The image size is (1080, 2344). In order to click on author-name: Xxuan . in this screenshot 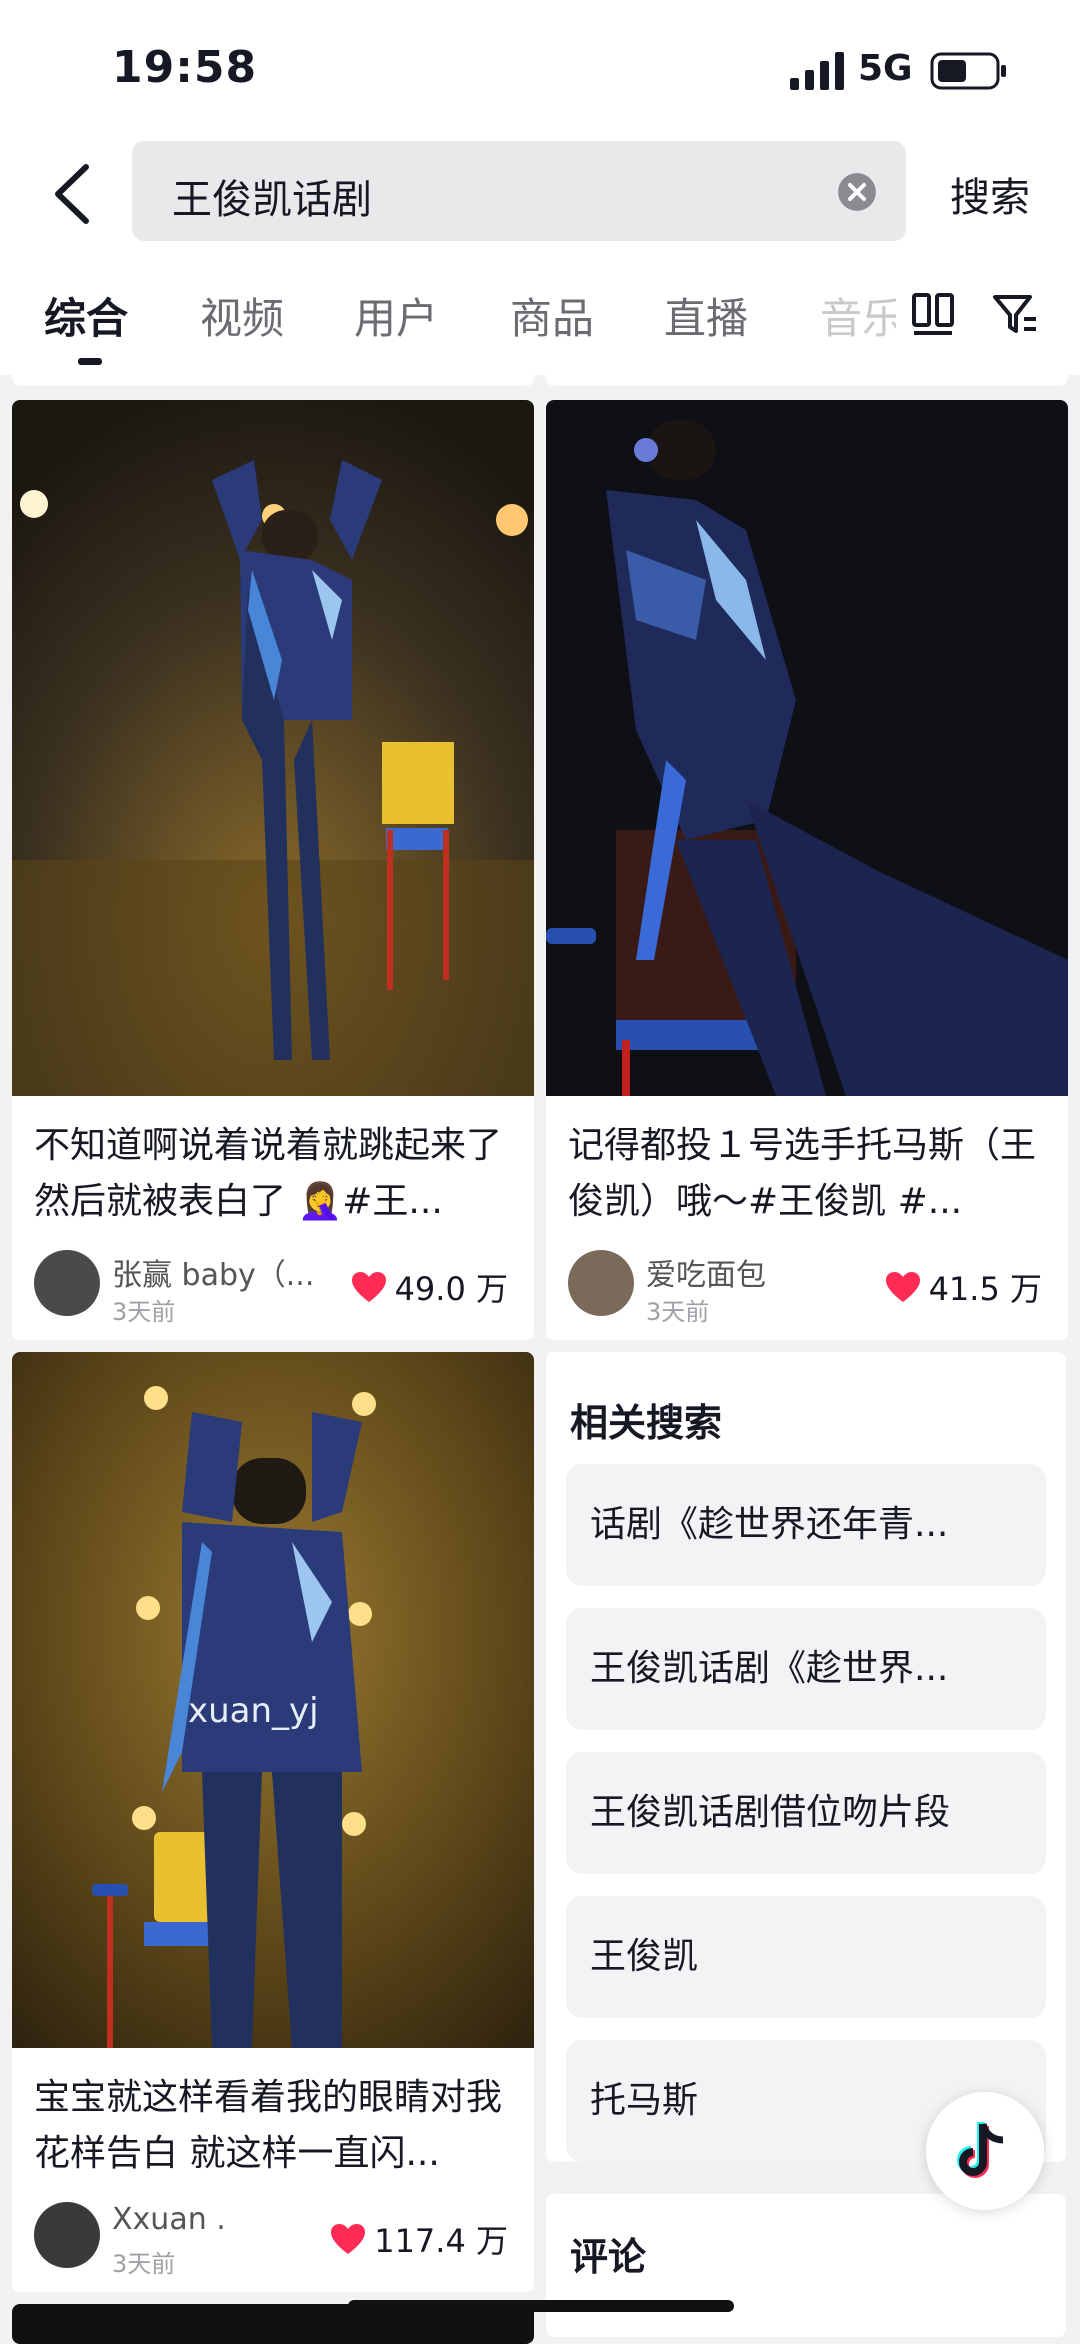, I will do `click(169, 2219)`.